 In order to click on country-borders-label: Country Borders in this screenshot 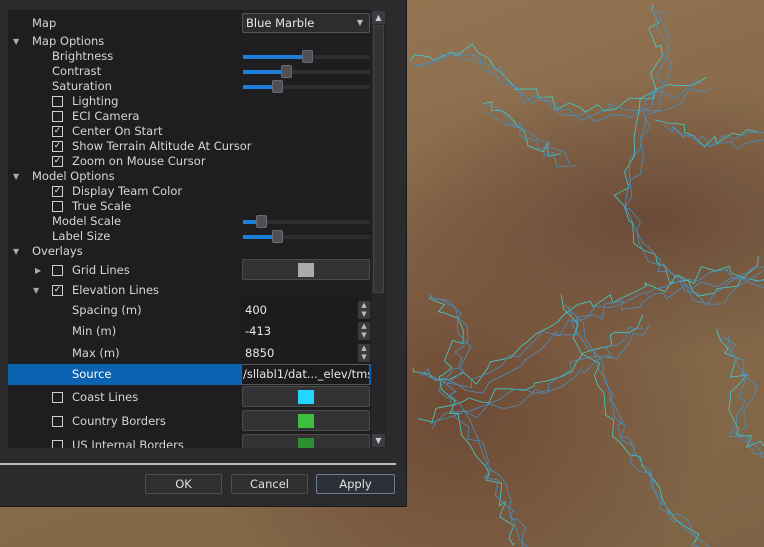, I will do `click(119, 421)`.